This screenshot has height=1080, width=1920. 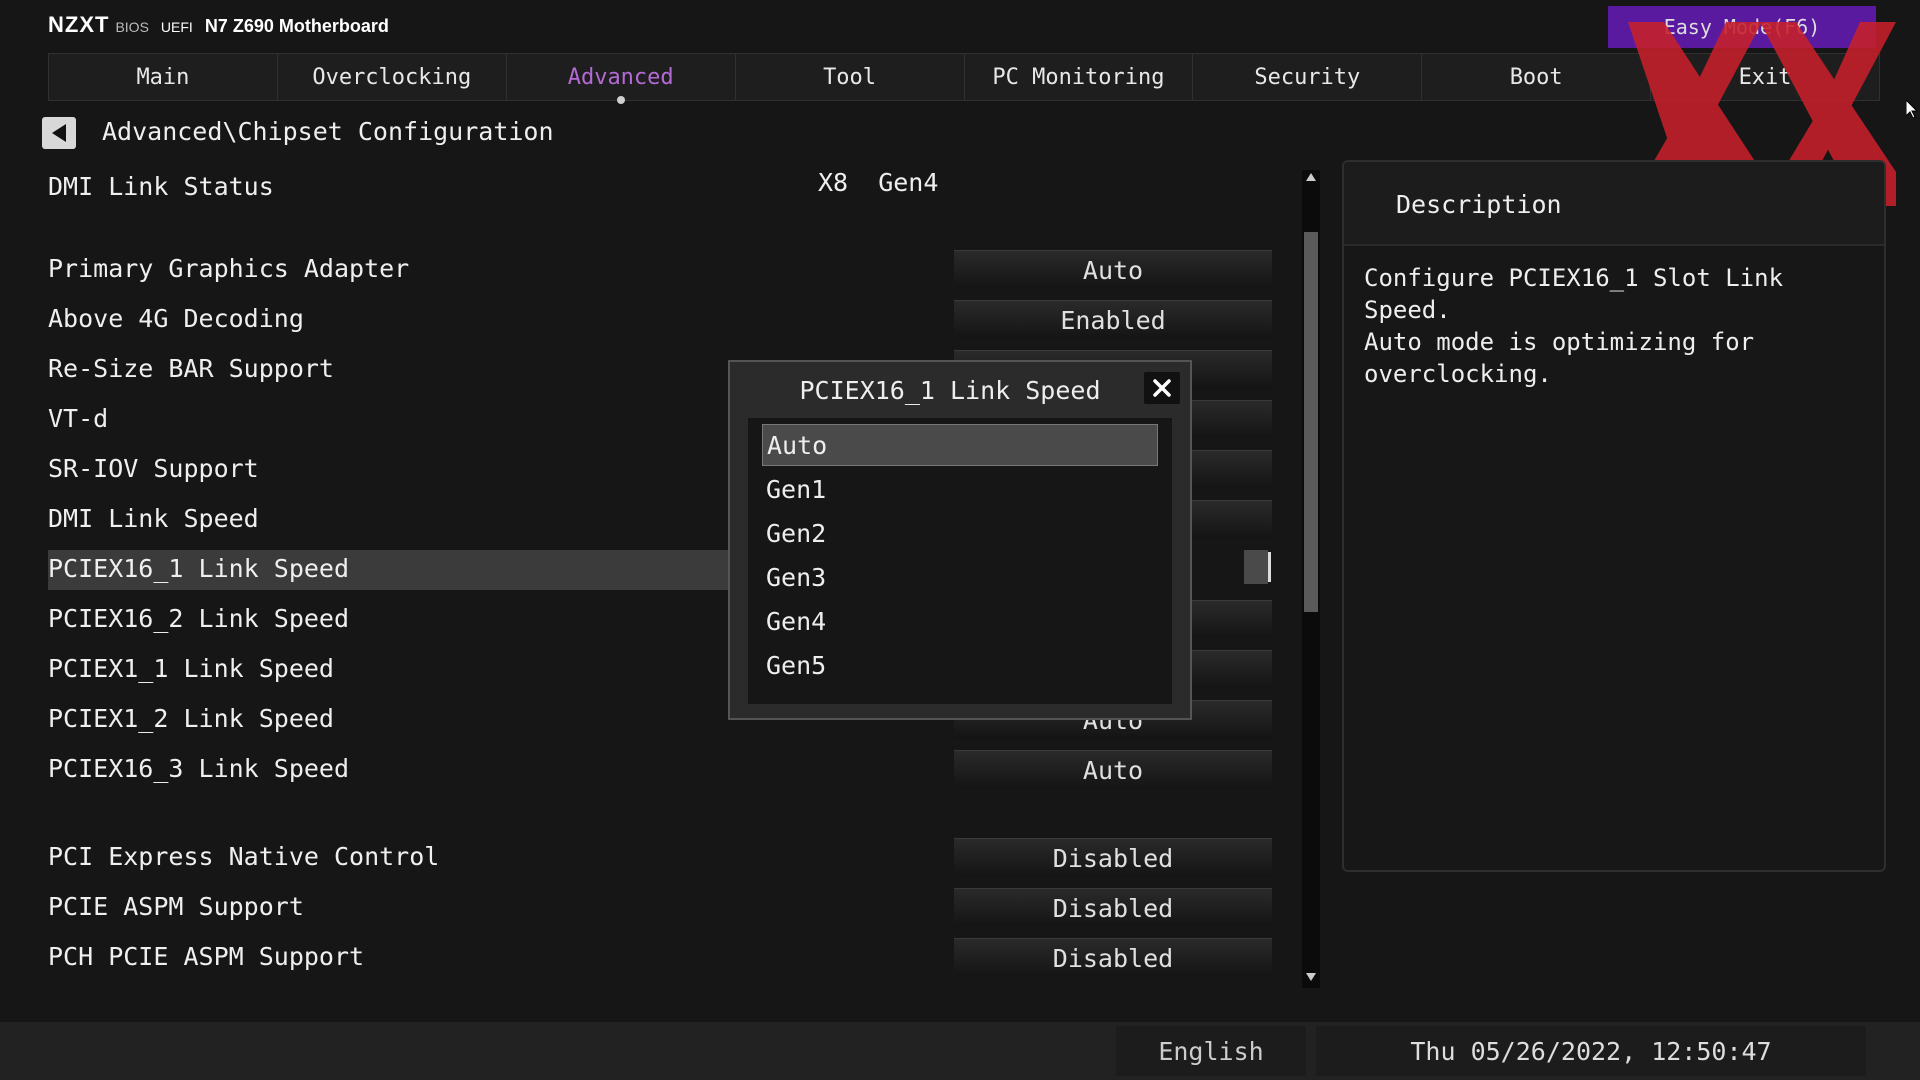 What do you see at coordinates (153, 468) in the screenshot?
I see `setting-label: SR-IOV Support` at bounding box center [153, 468].